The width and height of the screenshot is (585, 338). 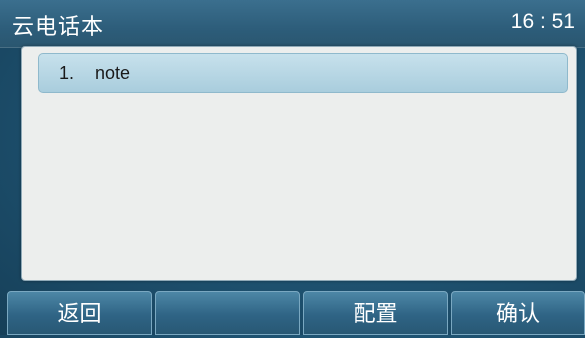 What do you see at coordinates (303, 73) in the screenshot?
I see `list-item-note: 1. note` at bounding box center [303, 73].